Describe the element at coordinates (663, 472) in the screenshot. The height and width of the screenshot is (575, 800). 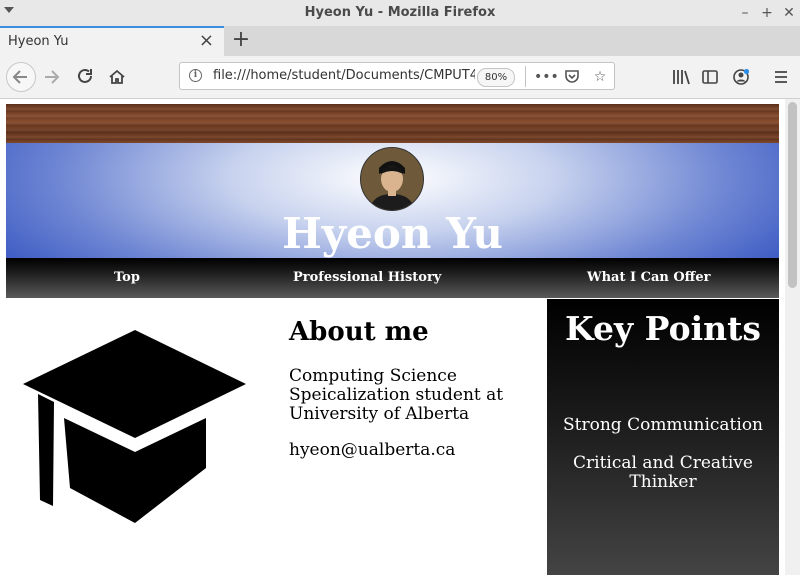
I see `key-point-item: Critical and Creative Thinker` at that location.